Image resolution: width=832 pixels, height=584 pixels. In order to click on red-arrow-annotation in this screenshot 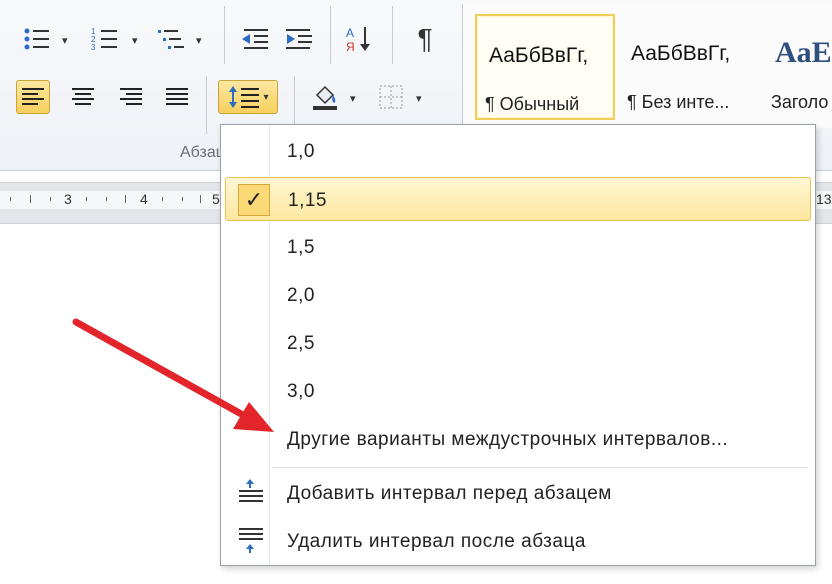, I will do `click(173, 375)`.